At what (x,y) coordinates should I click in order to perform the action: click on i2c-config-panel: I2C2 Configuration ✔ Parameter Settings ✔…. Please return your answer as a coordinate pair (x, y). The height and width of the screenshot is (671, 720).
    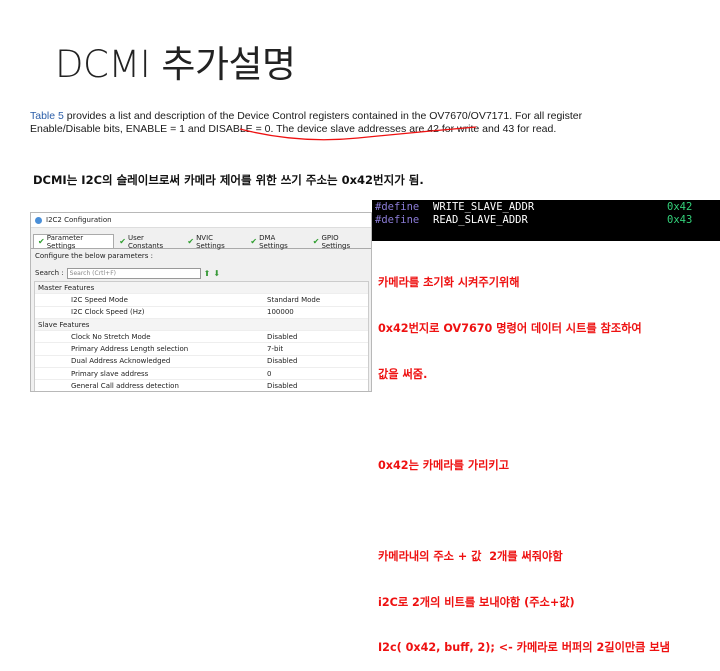
    Looking at the image, I should click on (201, 302).